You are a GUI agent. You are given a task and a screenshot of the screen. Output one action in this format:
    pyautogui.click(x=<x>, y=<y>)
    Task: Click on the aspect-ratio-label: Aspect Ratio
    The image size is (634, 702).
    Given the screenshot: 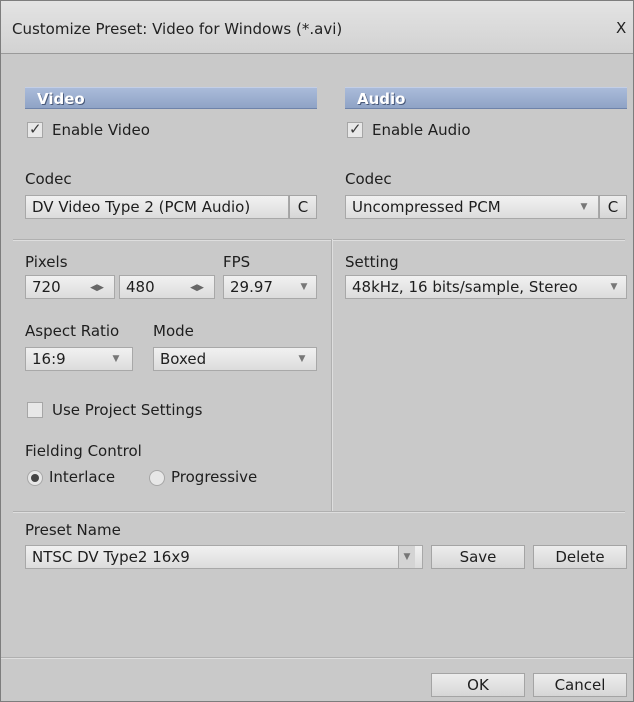 What is the action you would take?
    pyautogui.click(x=72, y=331)
    